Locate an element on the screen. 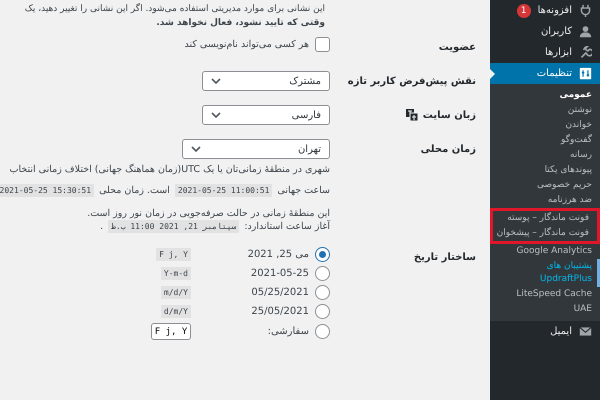  setting-label: ساختار تاریخ is located at coordinates (445, 257).